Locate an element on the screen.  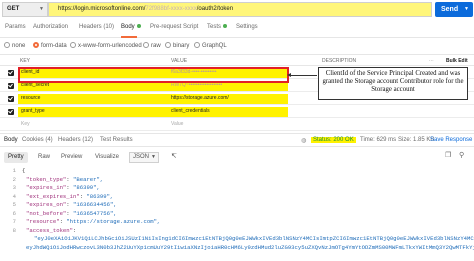
value-cell: https://storage.azure.com/ is located at coordinates (200, 98).